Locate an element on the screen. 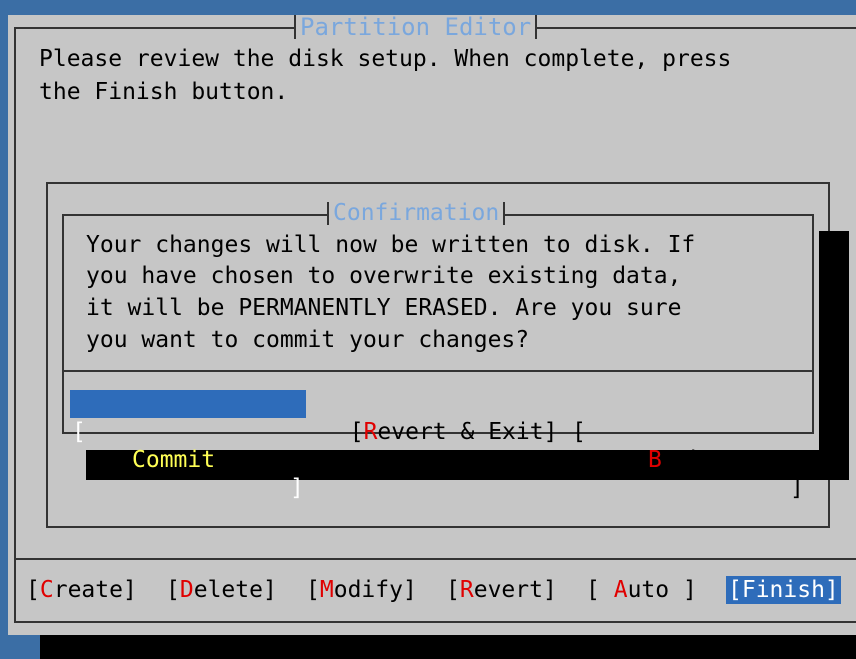 The width and height of the screenshot is (856, 659). commit-button: [ Commit ] is located at coordinates (188, 445).